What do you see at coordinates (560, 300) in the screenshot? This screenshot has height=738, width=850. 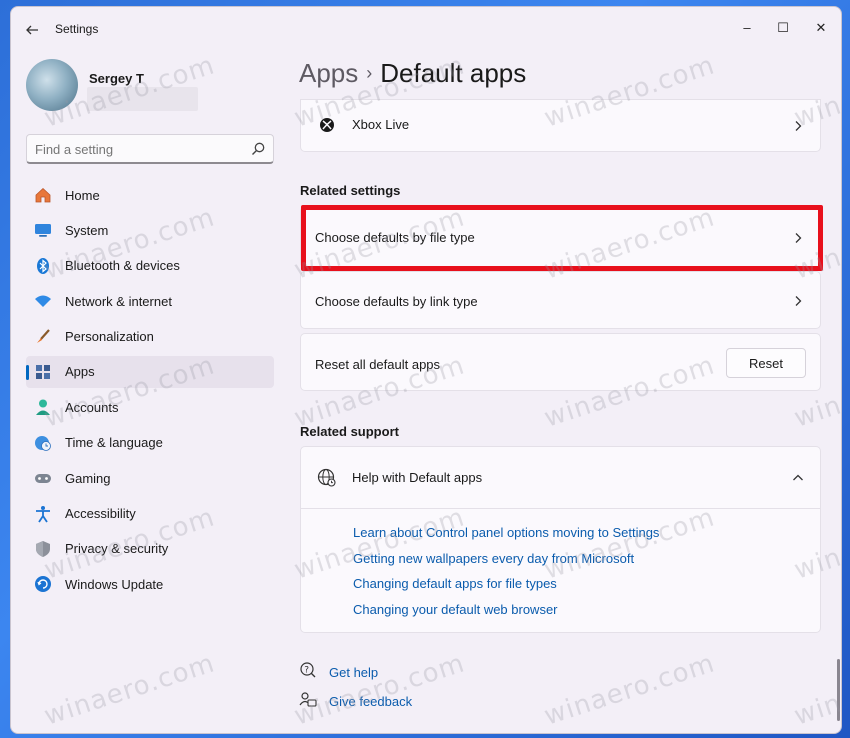 I see `choose-defaults-by-link-type-row: Choose defaults by link type` at bounding box center [560, 300].